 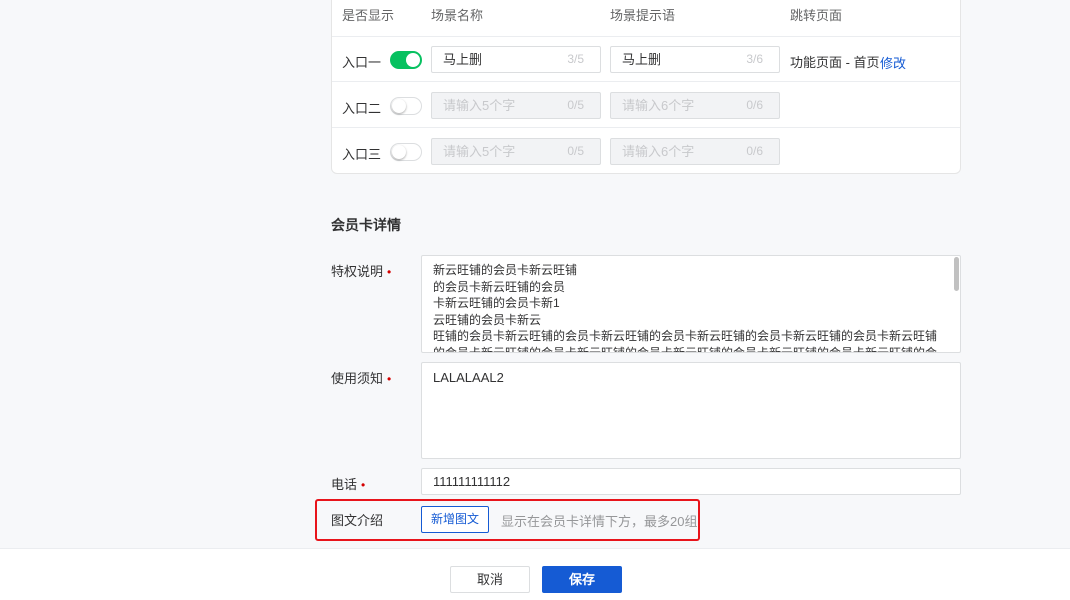 I want to click on entry-1-tip-value: 马上删, so click(x=642, y=59).